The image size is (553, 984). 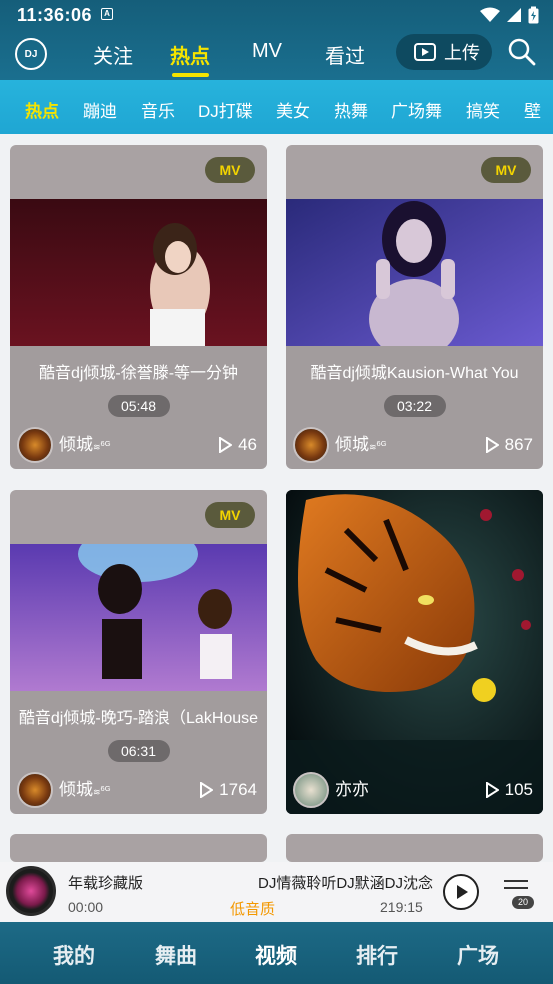 I want to click on video-title: 酷音dj倾城-晚巧-踏浪（LakHouse, so click(x=138, y=718).